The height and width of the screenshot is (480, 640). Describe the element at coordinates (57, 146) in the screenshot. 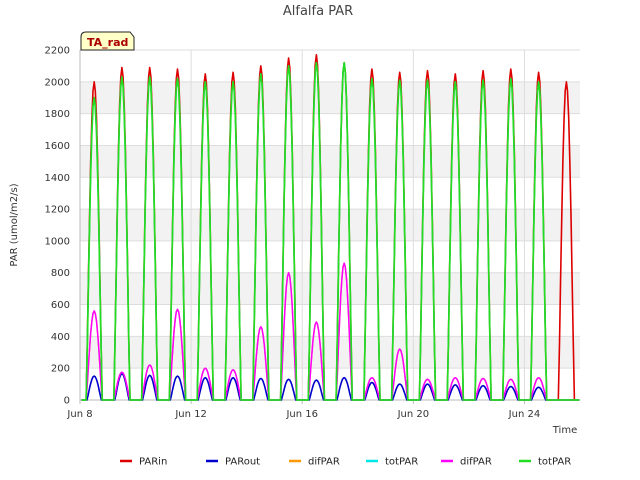

I see `y-tick-label: 1600` at that location.